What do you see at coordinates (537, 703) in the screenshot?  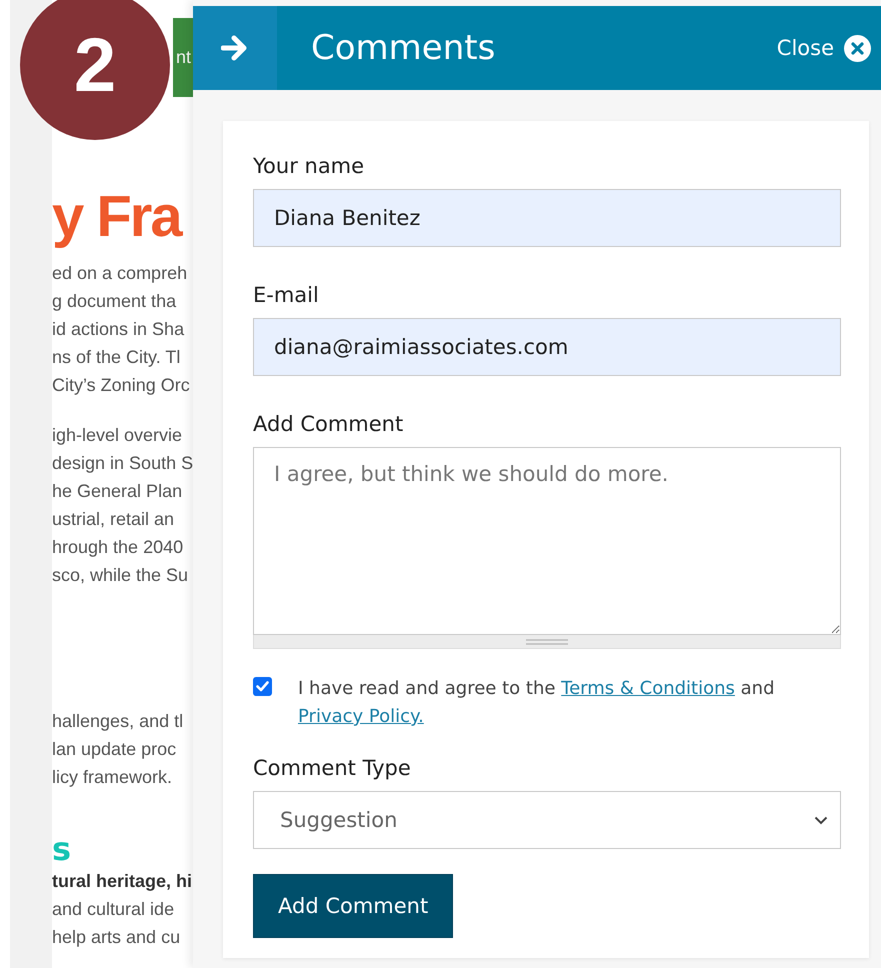 I see `agreement-text: I have read and agree to the Terms & Conditions and Privacy Policy.` at bounding box center [537, 703].